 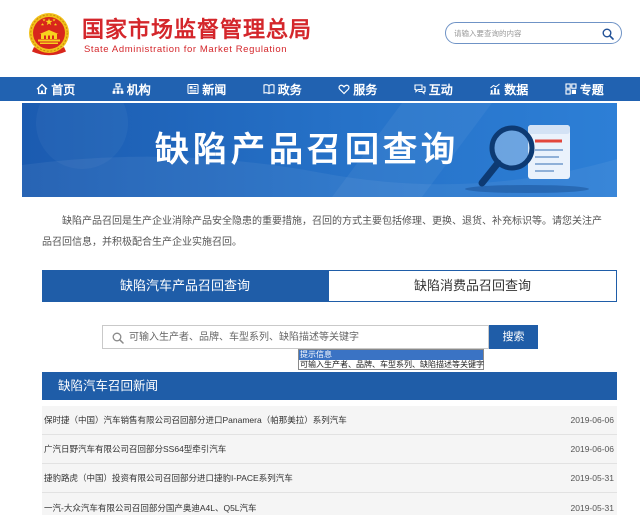 What do you see at coordinates (344, 89) in the screenshot?
I see `heart-icon` at bounding box center [344, 89].